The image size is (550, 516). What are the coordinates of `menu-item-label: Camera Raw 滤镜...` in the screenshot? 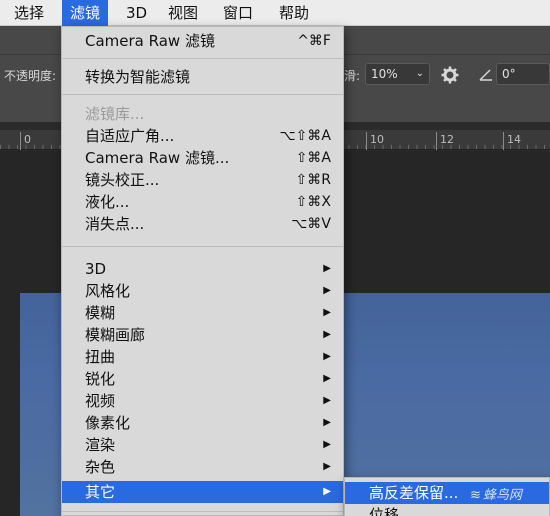 It's located at (157, 158).